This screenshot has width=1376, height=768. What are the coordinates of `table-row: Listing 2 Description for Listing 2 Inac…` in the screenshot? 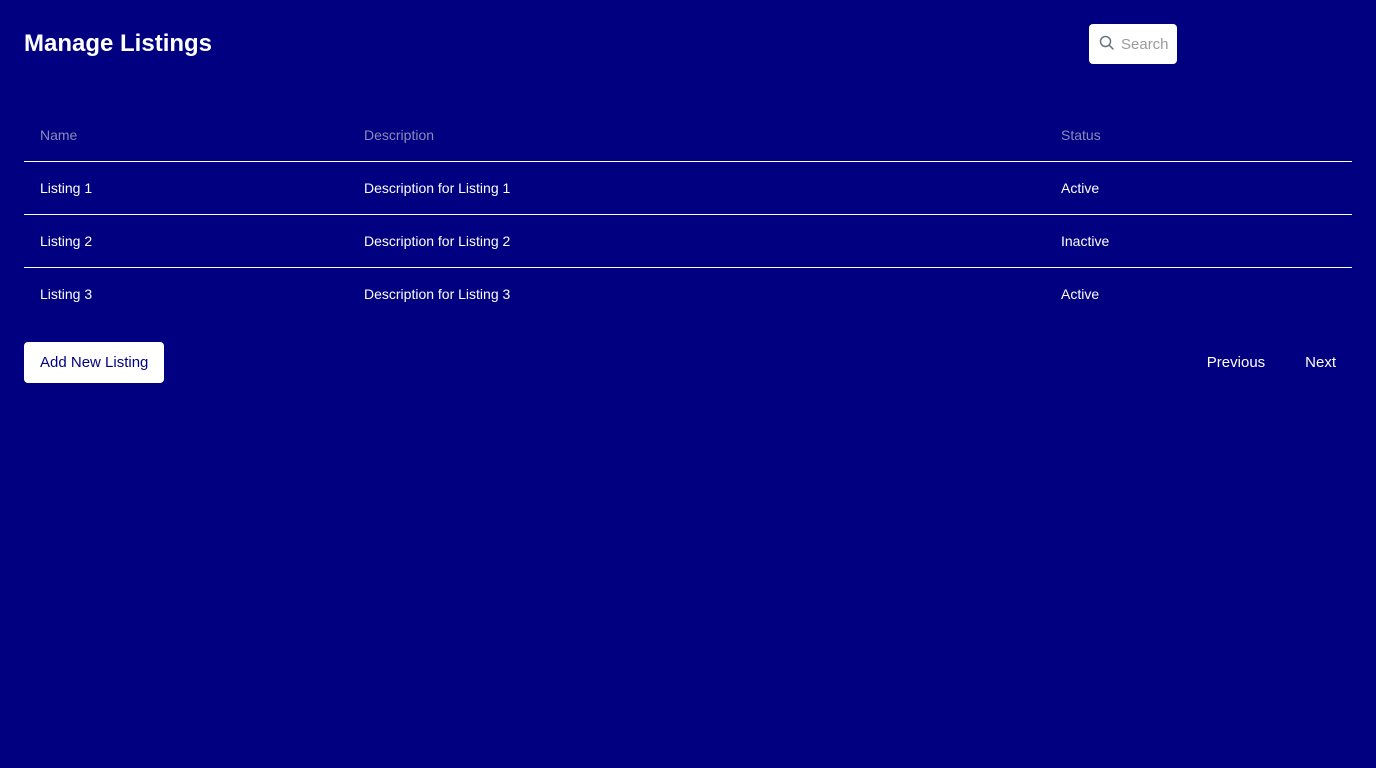 It's located at (688, 241).